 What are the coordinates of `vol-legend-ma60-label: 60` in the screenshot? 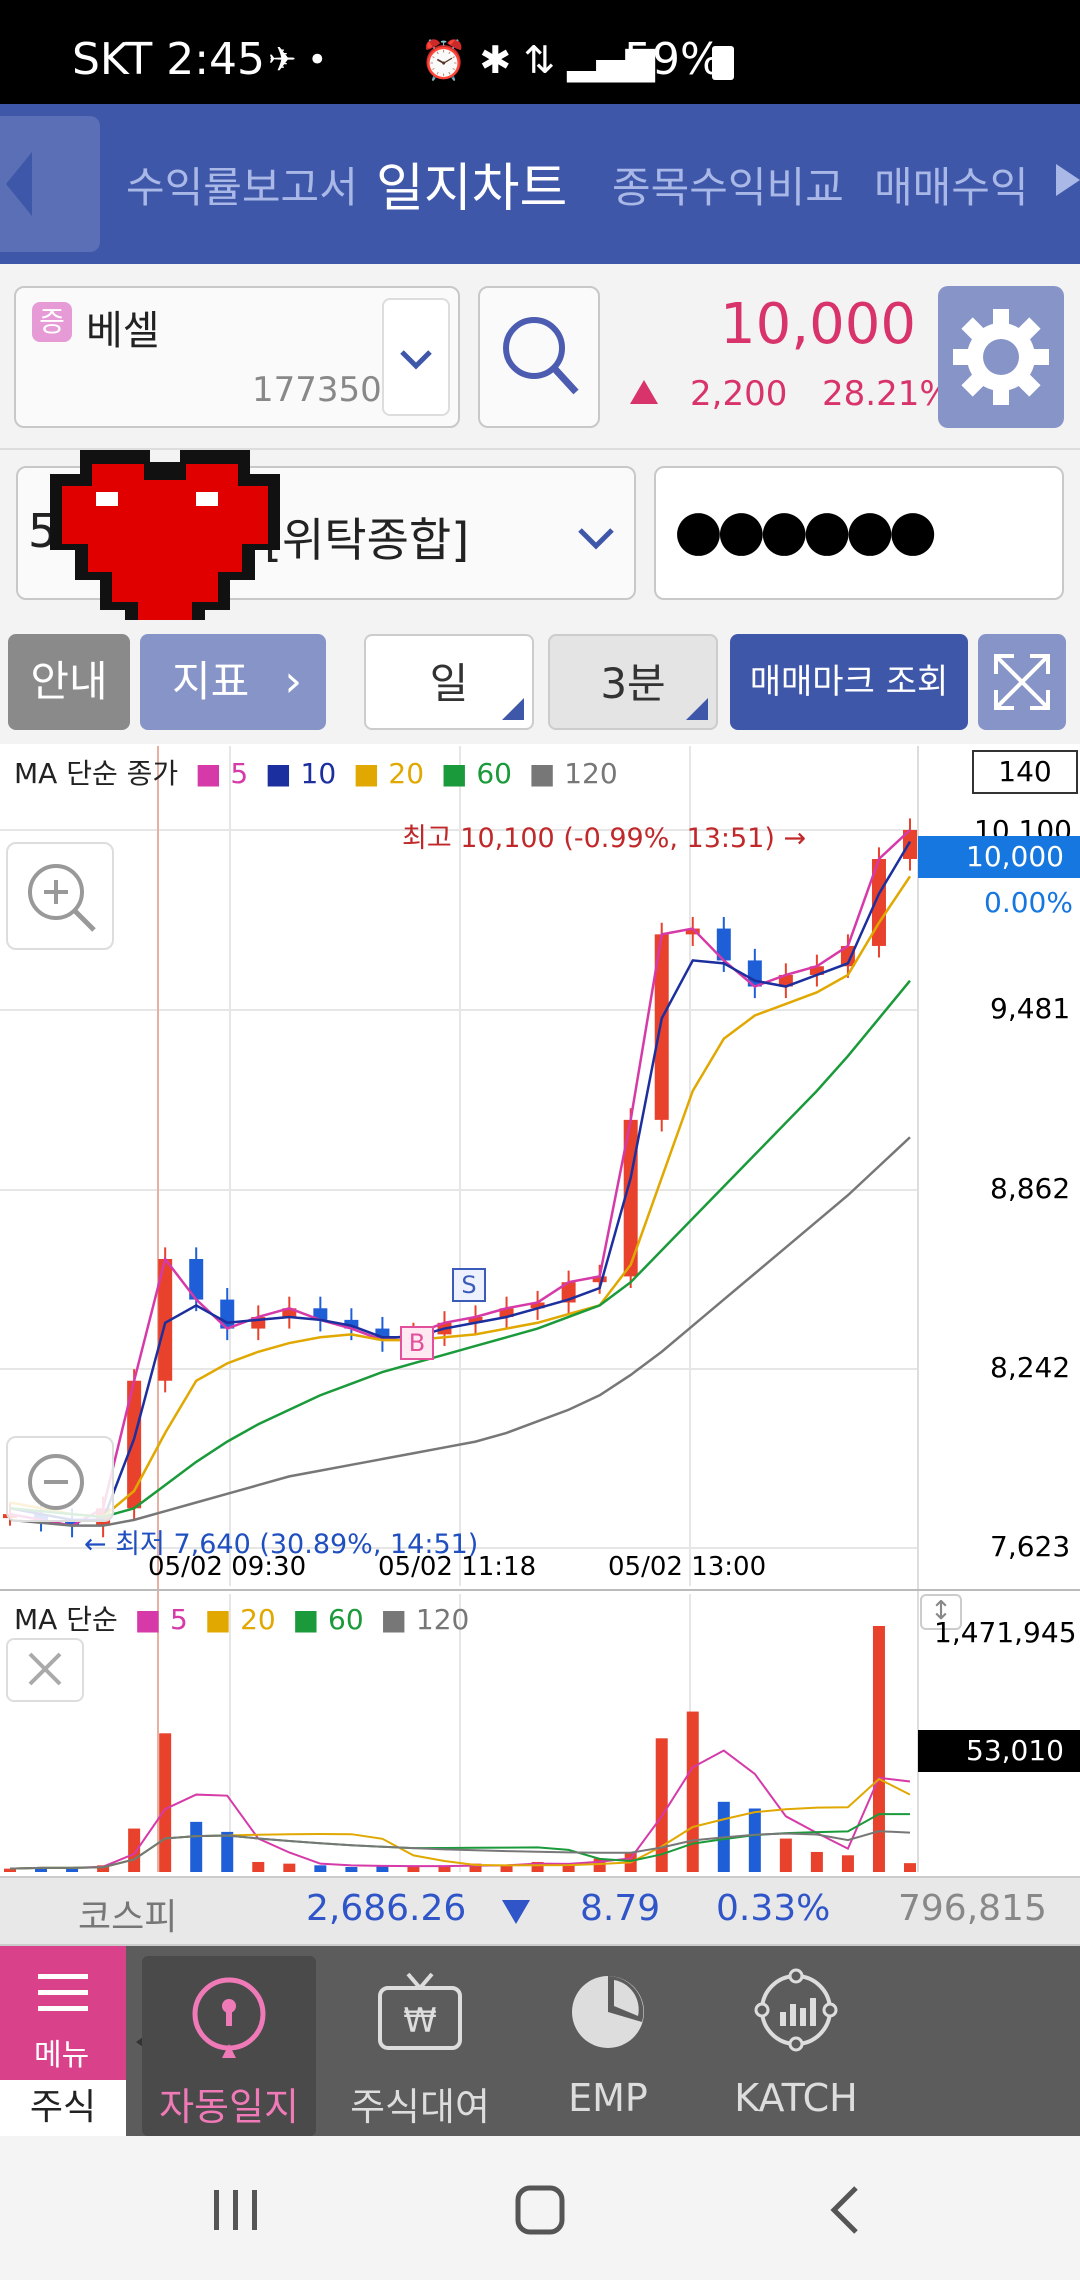 It's located at (346, 1619).